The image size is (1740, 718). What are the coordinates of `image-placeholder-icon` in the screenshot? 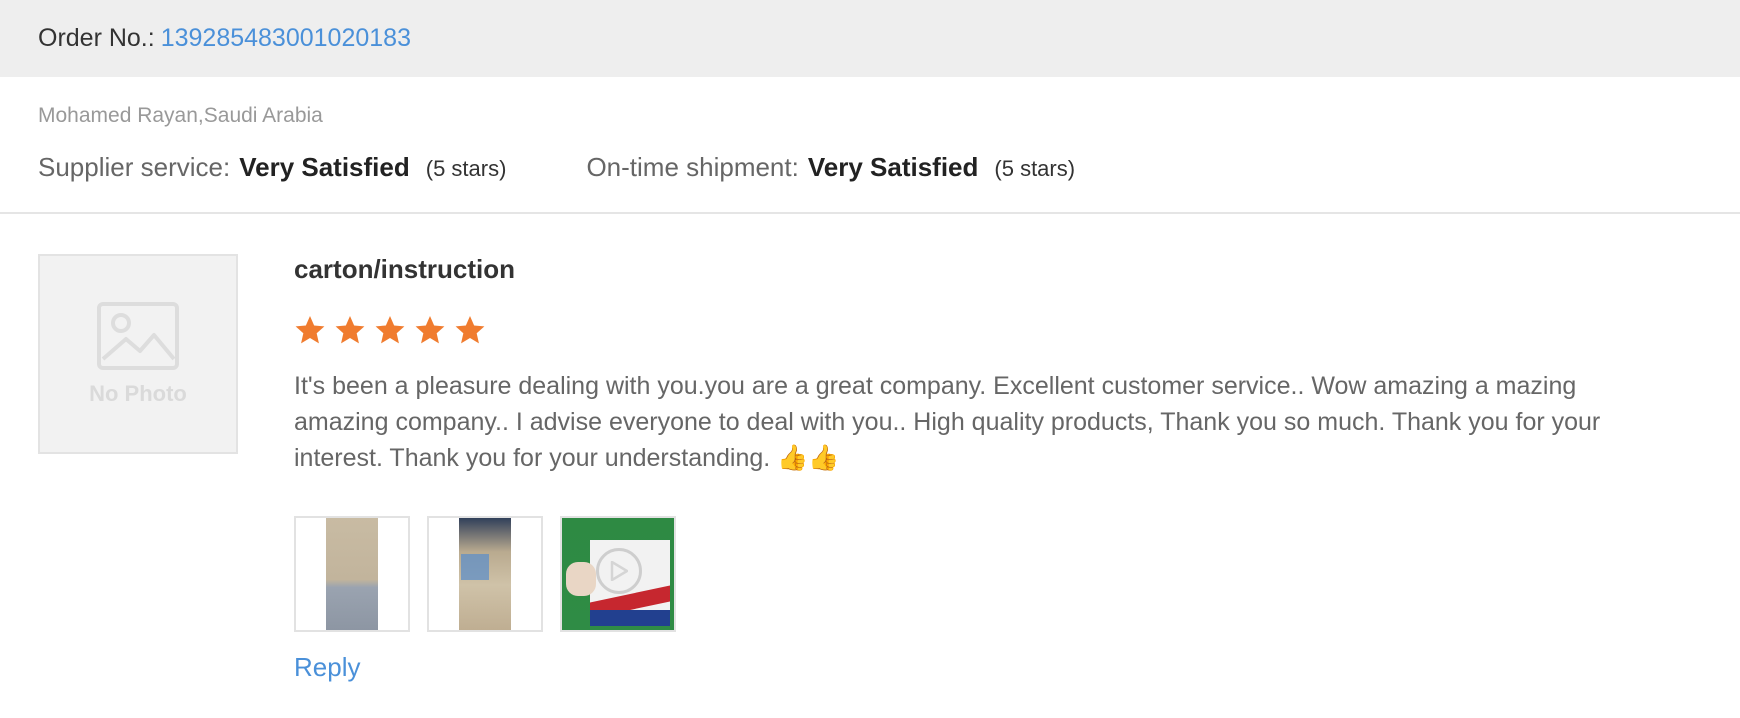 It's located at (138, 336).